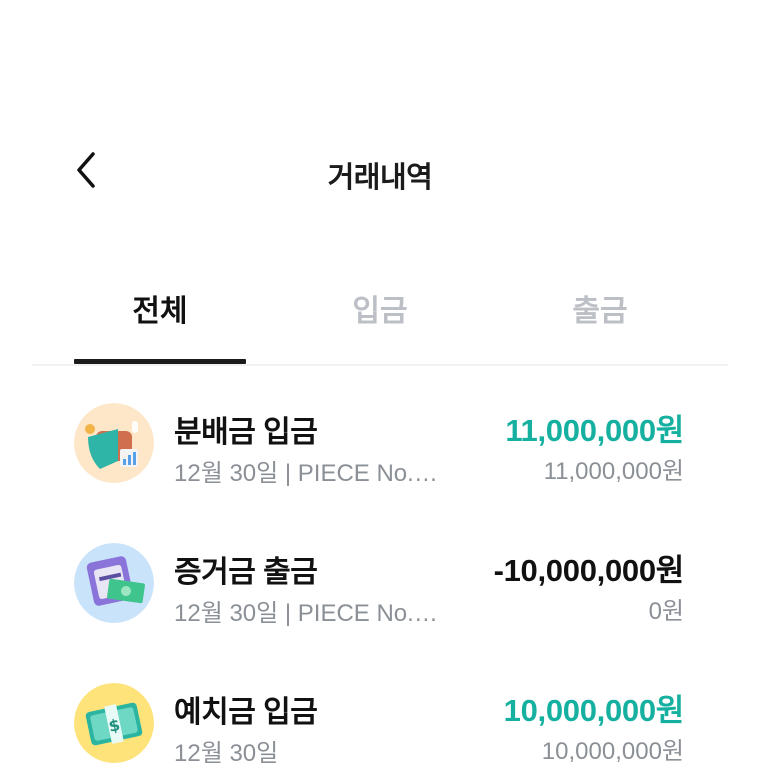 The width and height of the screenshot is (760, 768). I want to click on transaction-balance: 0원, so click(666, 611).